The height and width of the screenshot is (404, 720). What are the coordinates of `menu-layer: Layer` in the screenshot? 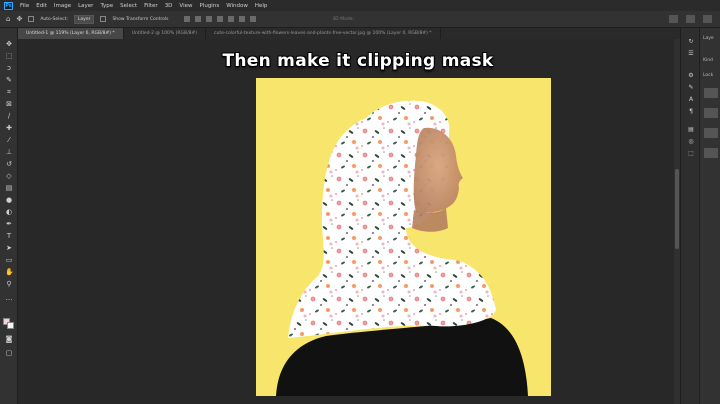 It's located at (85, 6).